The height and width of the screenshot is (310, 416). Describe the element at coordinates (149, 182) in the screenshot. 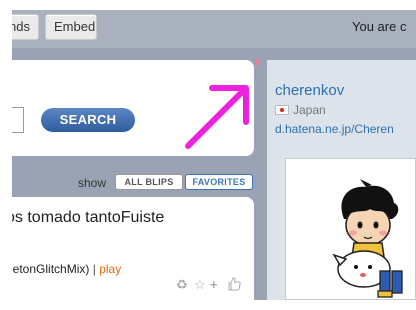

I see `filter-all-blips-button: ALL BLIPS` at that location.